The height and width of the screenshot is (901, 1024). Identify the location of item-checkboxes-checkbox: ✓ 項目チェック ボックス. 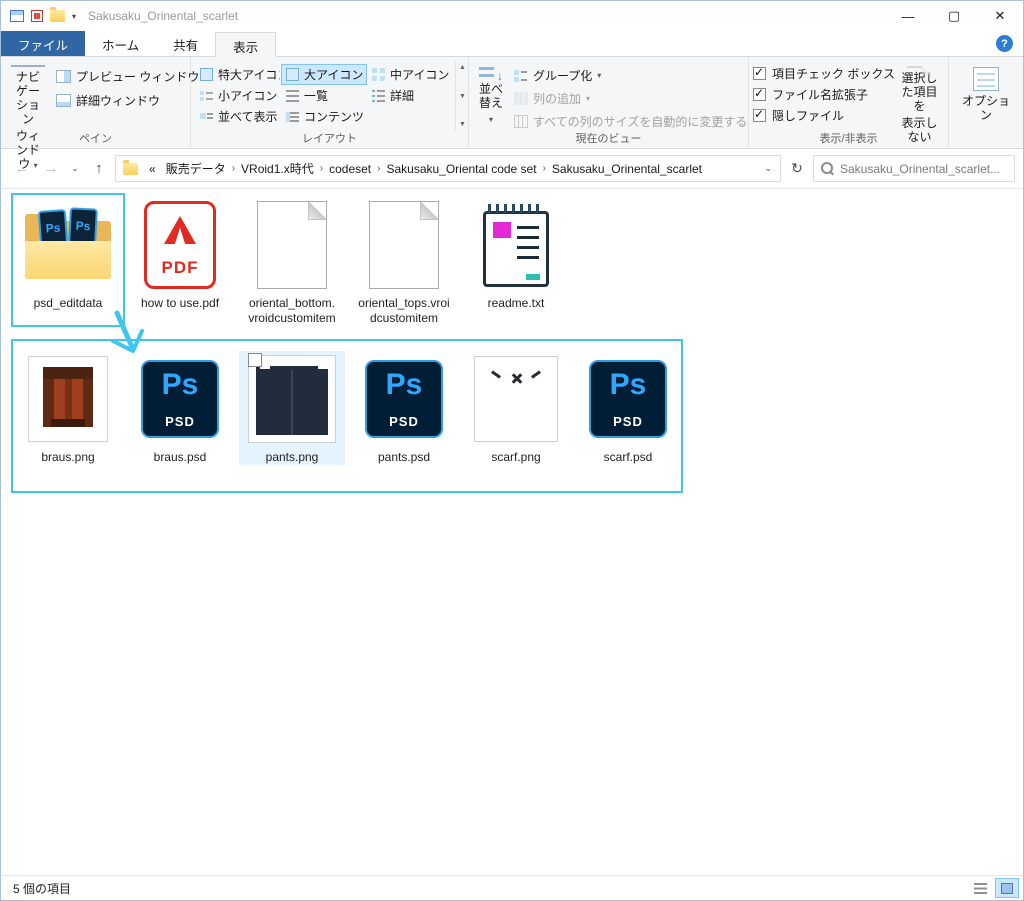
(824, 73).